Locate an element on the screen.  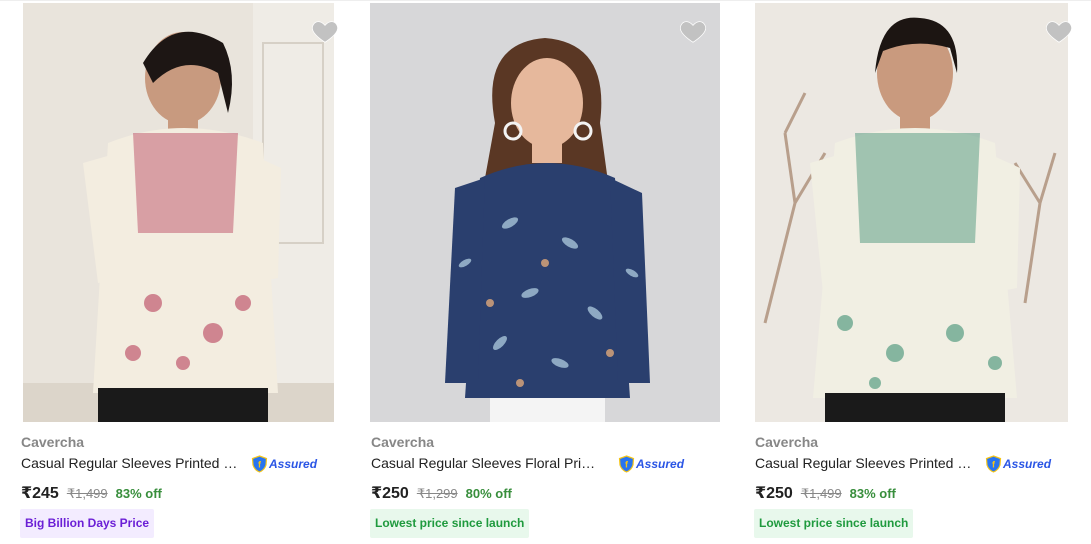
discount-percent: 80% off is located at coordinates (488, 493).